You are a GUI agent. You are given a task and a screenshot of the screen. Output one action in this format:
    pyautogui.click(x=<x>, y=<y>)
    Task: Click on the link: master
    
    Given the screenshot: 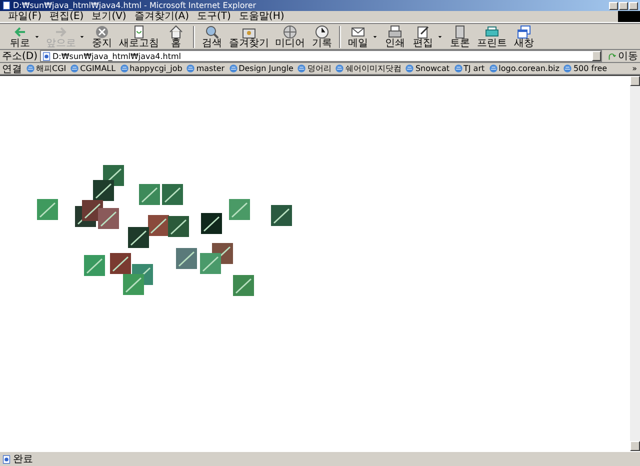 What is the action you would take?
    pyautogui.click(x=205, y=68)
    